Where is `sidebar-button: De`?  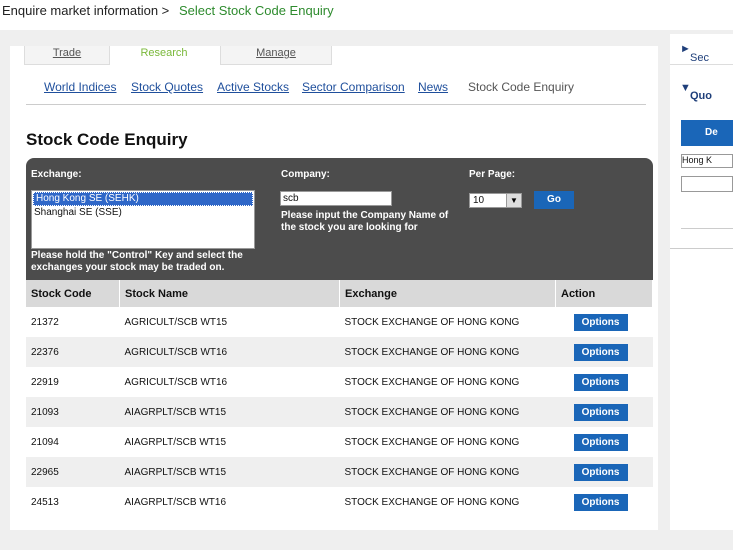 sidebar-button: De is located at coordinates (707, 133).